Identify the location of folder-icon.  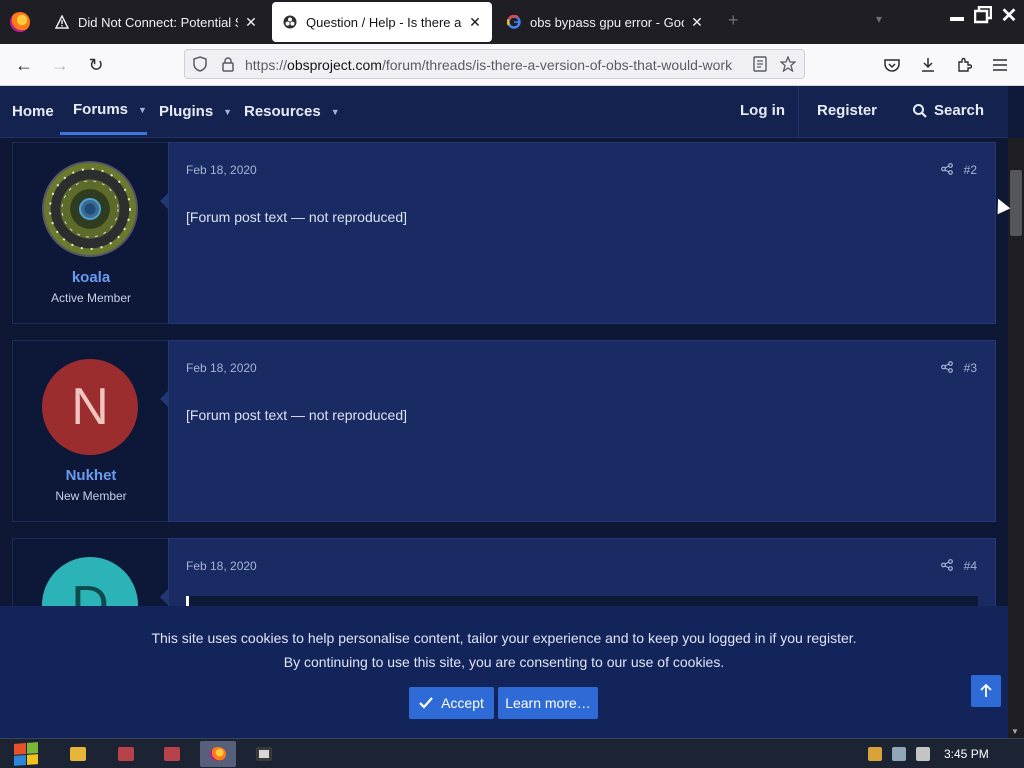
(78, 754).